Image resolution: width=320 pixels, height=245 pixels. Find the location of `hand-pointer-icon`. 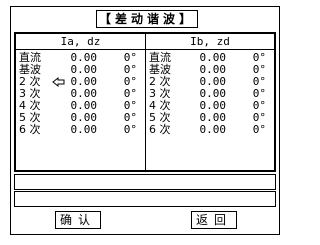

hand-pointer-icon is located at coordinates (58, 82).